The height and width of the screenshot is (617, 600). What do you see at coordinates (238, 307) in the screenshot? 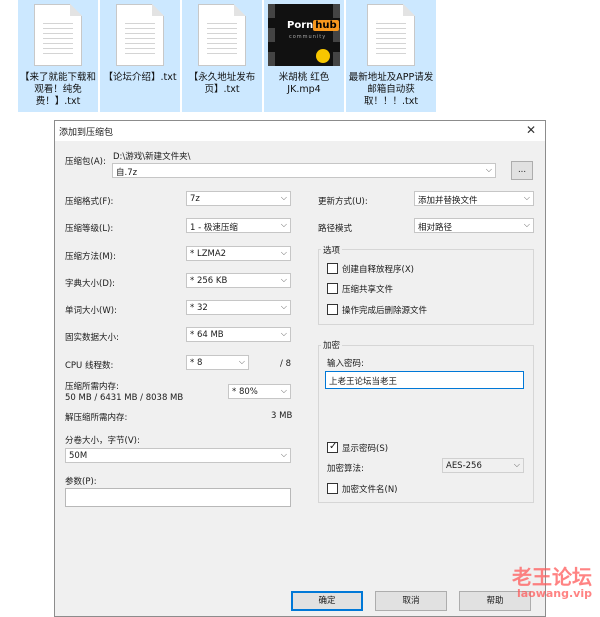
I see `word-select: * 32 ⌵` at bounding box center [238, 307].